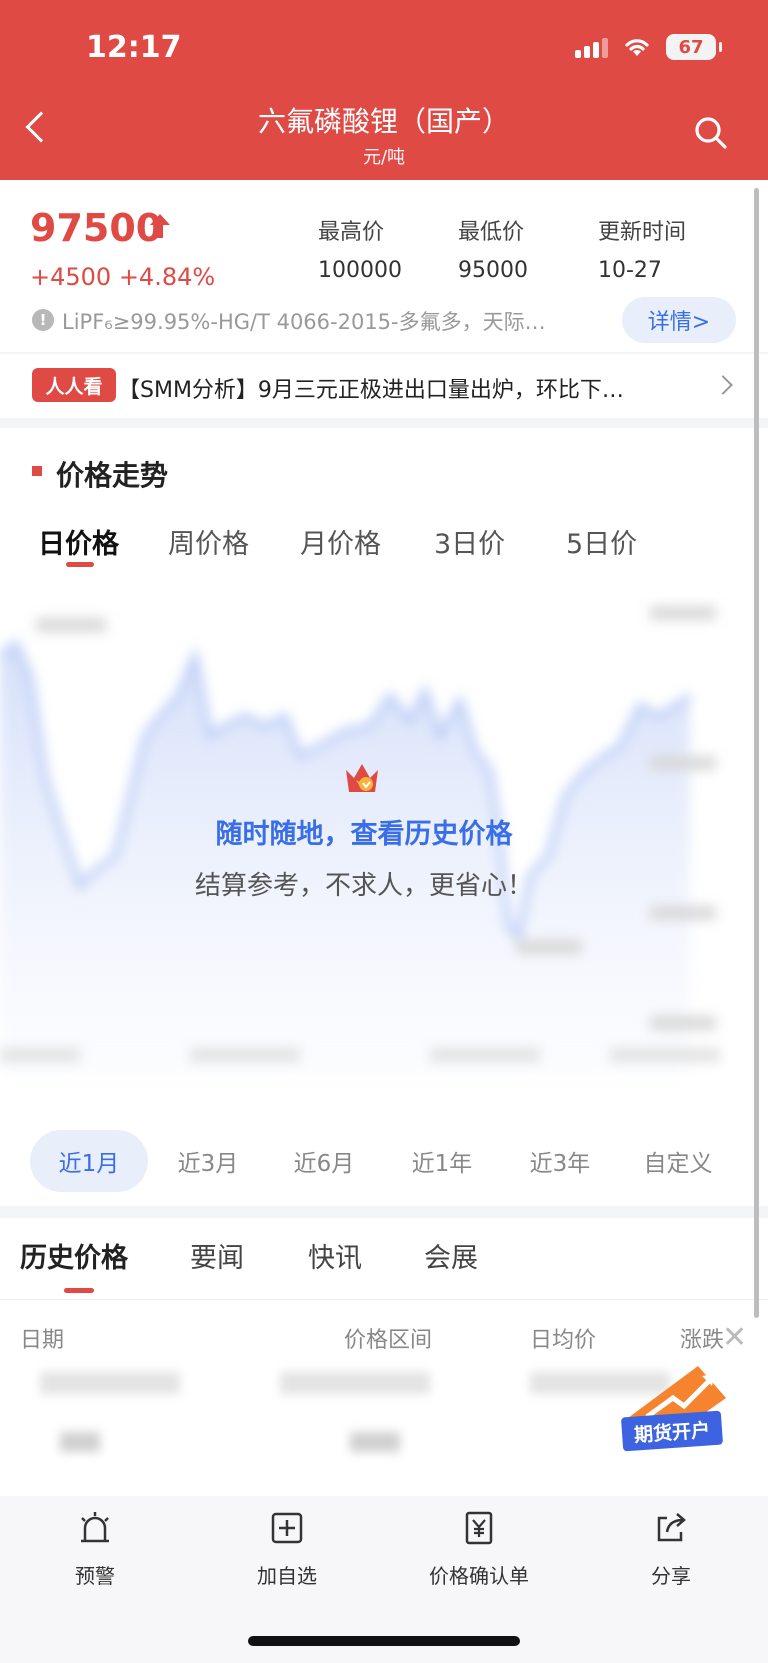  What do you see at coordinates (479, 1549) in the screenshot?
I see `price-confirmation-button: 价格确认单` at bounding box center [479, 1549].